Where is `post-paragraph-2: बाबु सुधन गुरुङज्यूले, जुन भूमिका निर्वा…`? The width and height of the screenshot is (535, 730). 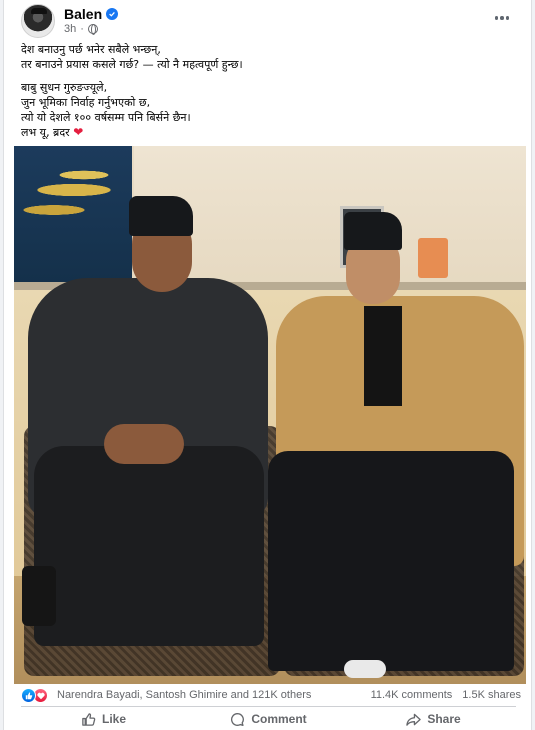
post-paragraph-2: बाबु सुधन गुरुङज्यूले, जुन भूमिका निर्वा… is located at coordinates (271, 110).